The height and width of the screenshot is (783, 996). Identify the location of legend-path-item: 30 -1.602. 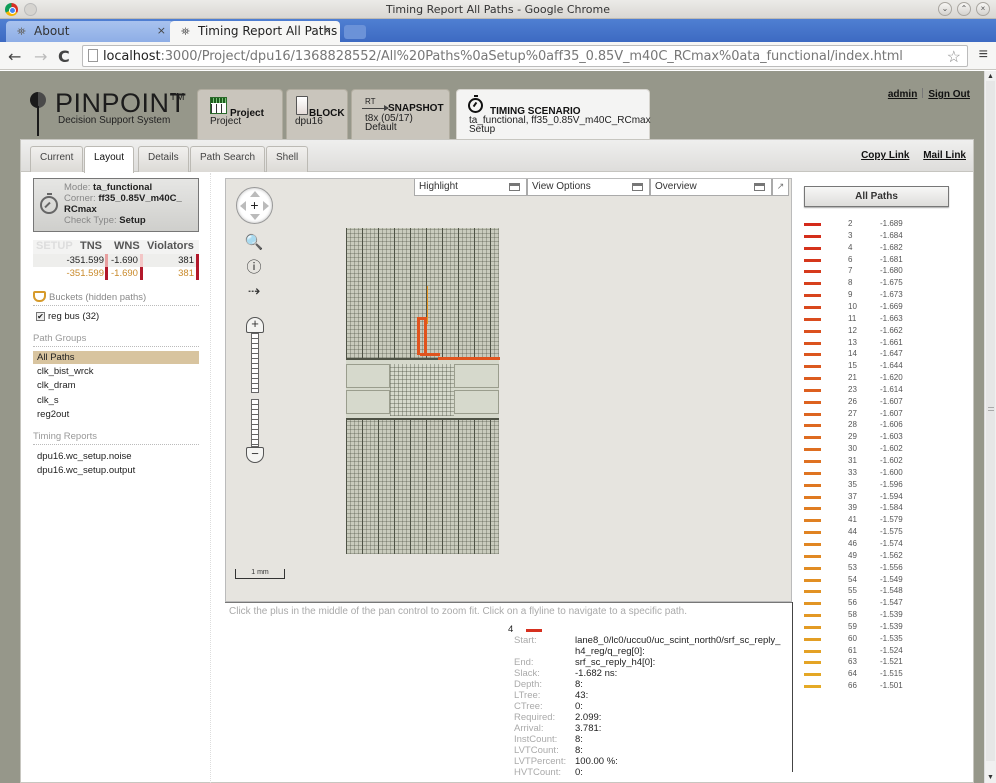
(879, 449).